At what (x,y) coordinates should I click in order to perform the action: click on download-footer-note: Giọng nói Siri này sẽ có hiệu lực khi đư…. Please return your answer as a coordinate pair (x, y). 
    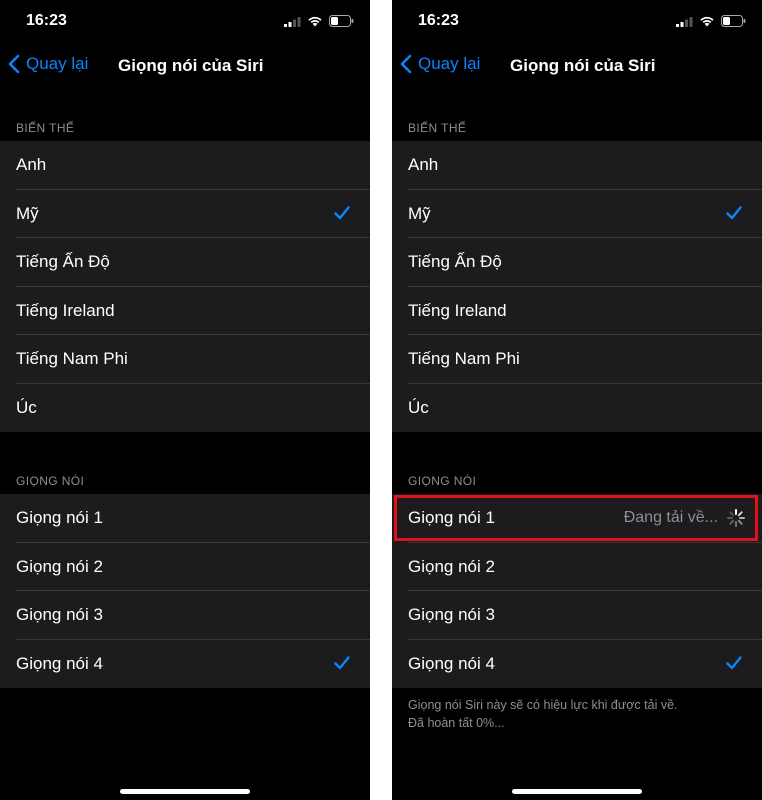
    Looking at the image, I should click on (568, 714).